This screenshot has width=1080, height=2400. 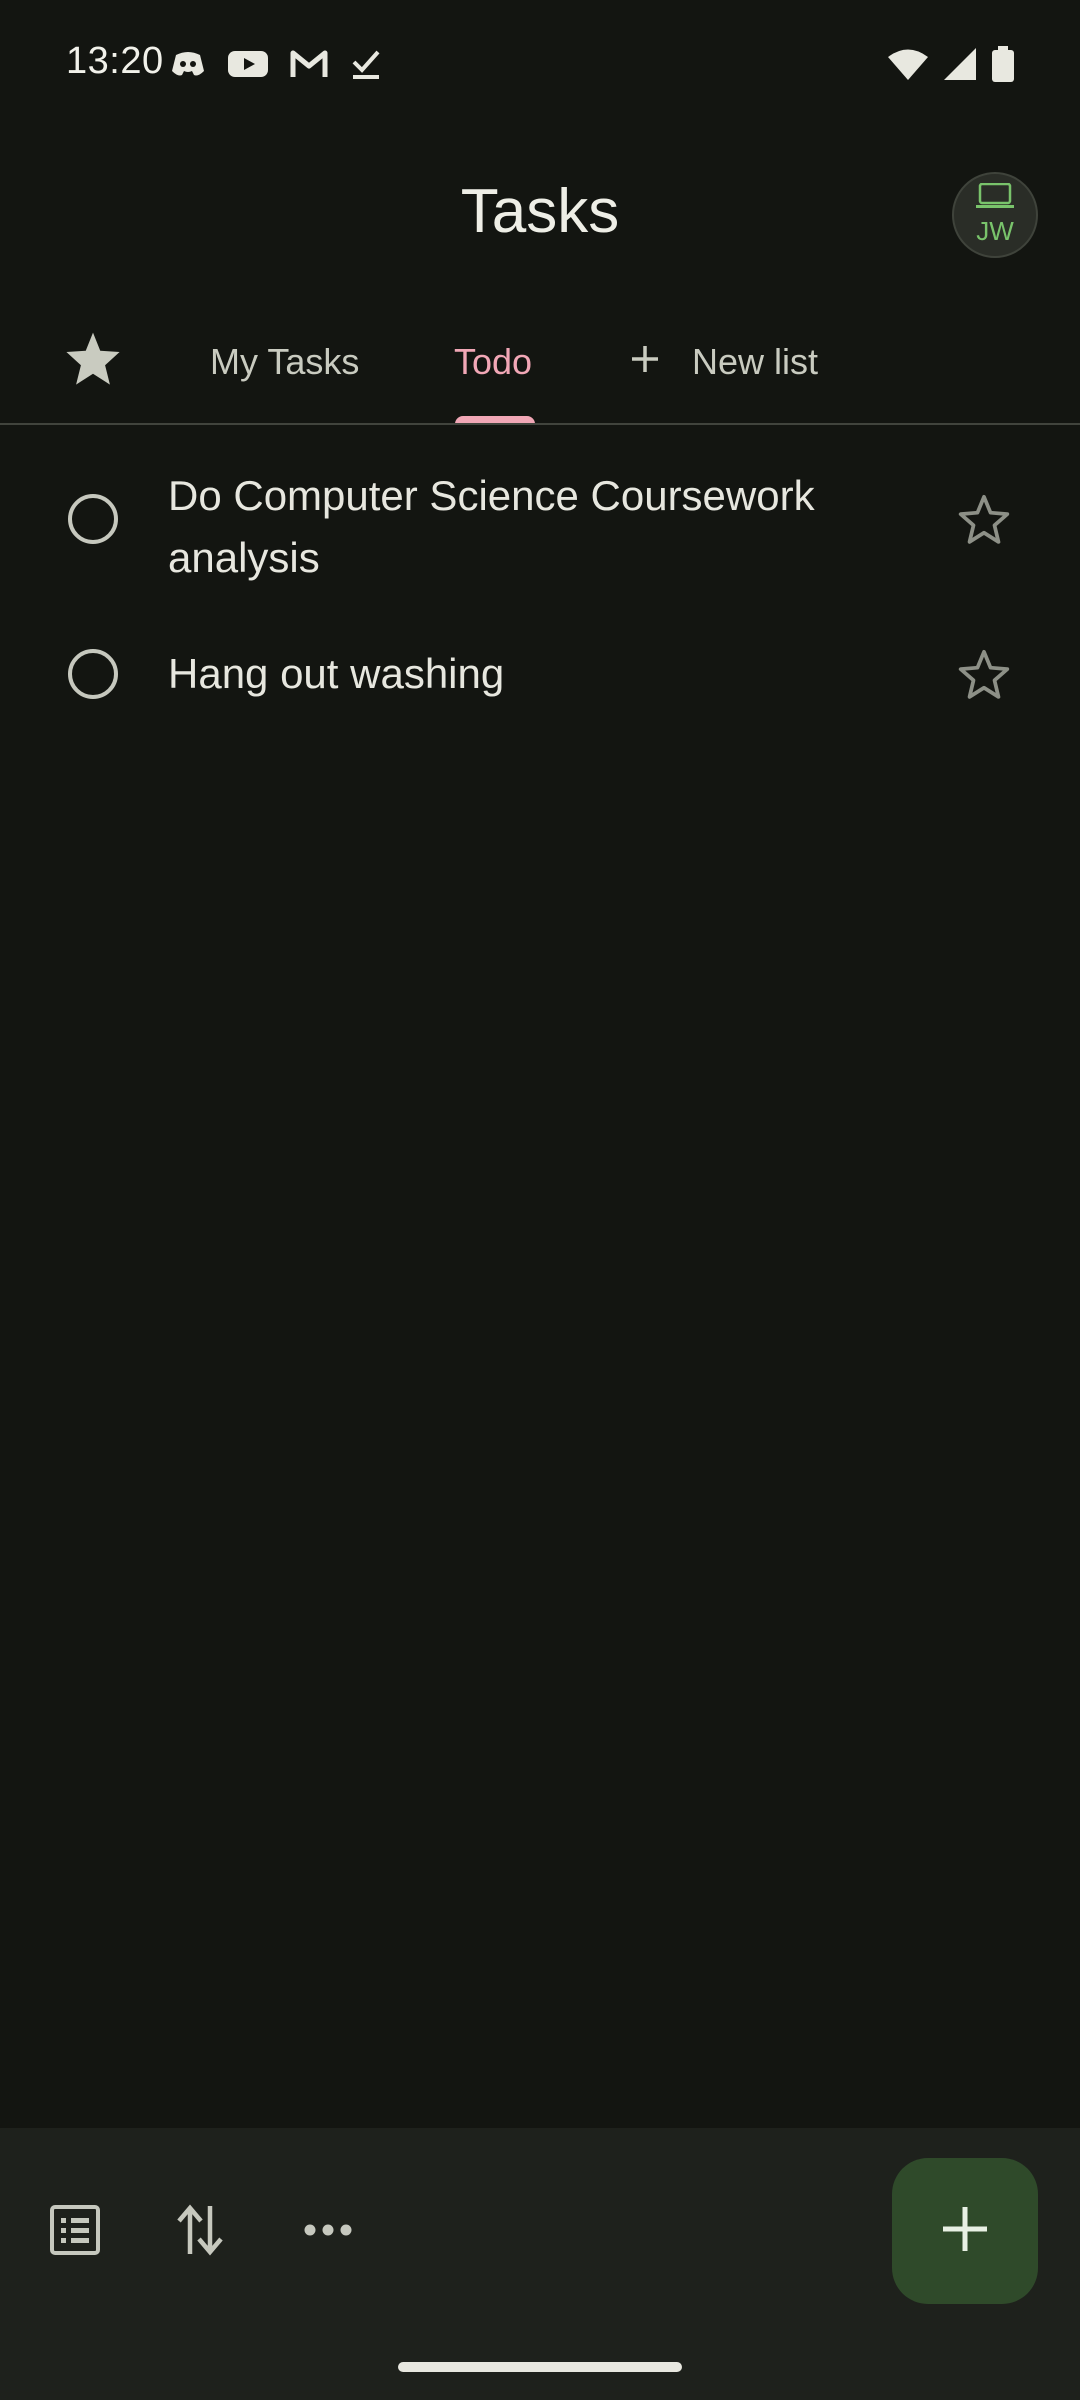 I want to click on add-icon, so click(x=965, y=2231).